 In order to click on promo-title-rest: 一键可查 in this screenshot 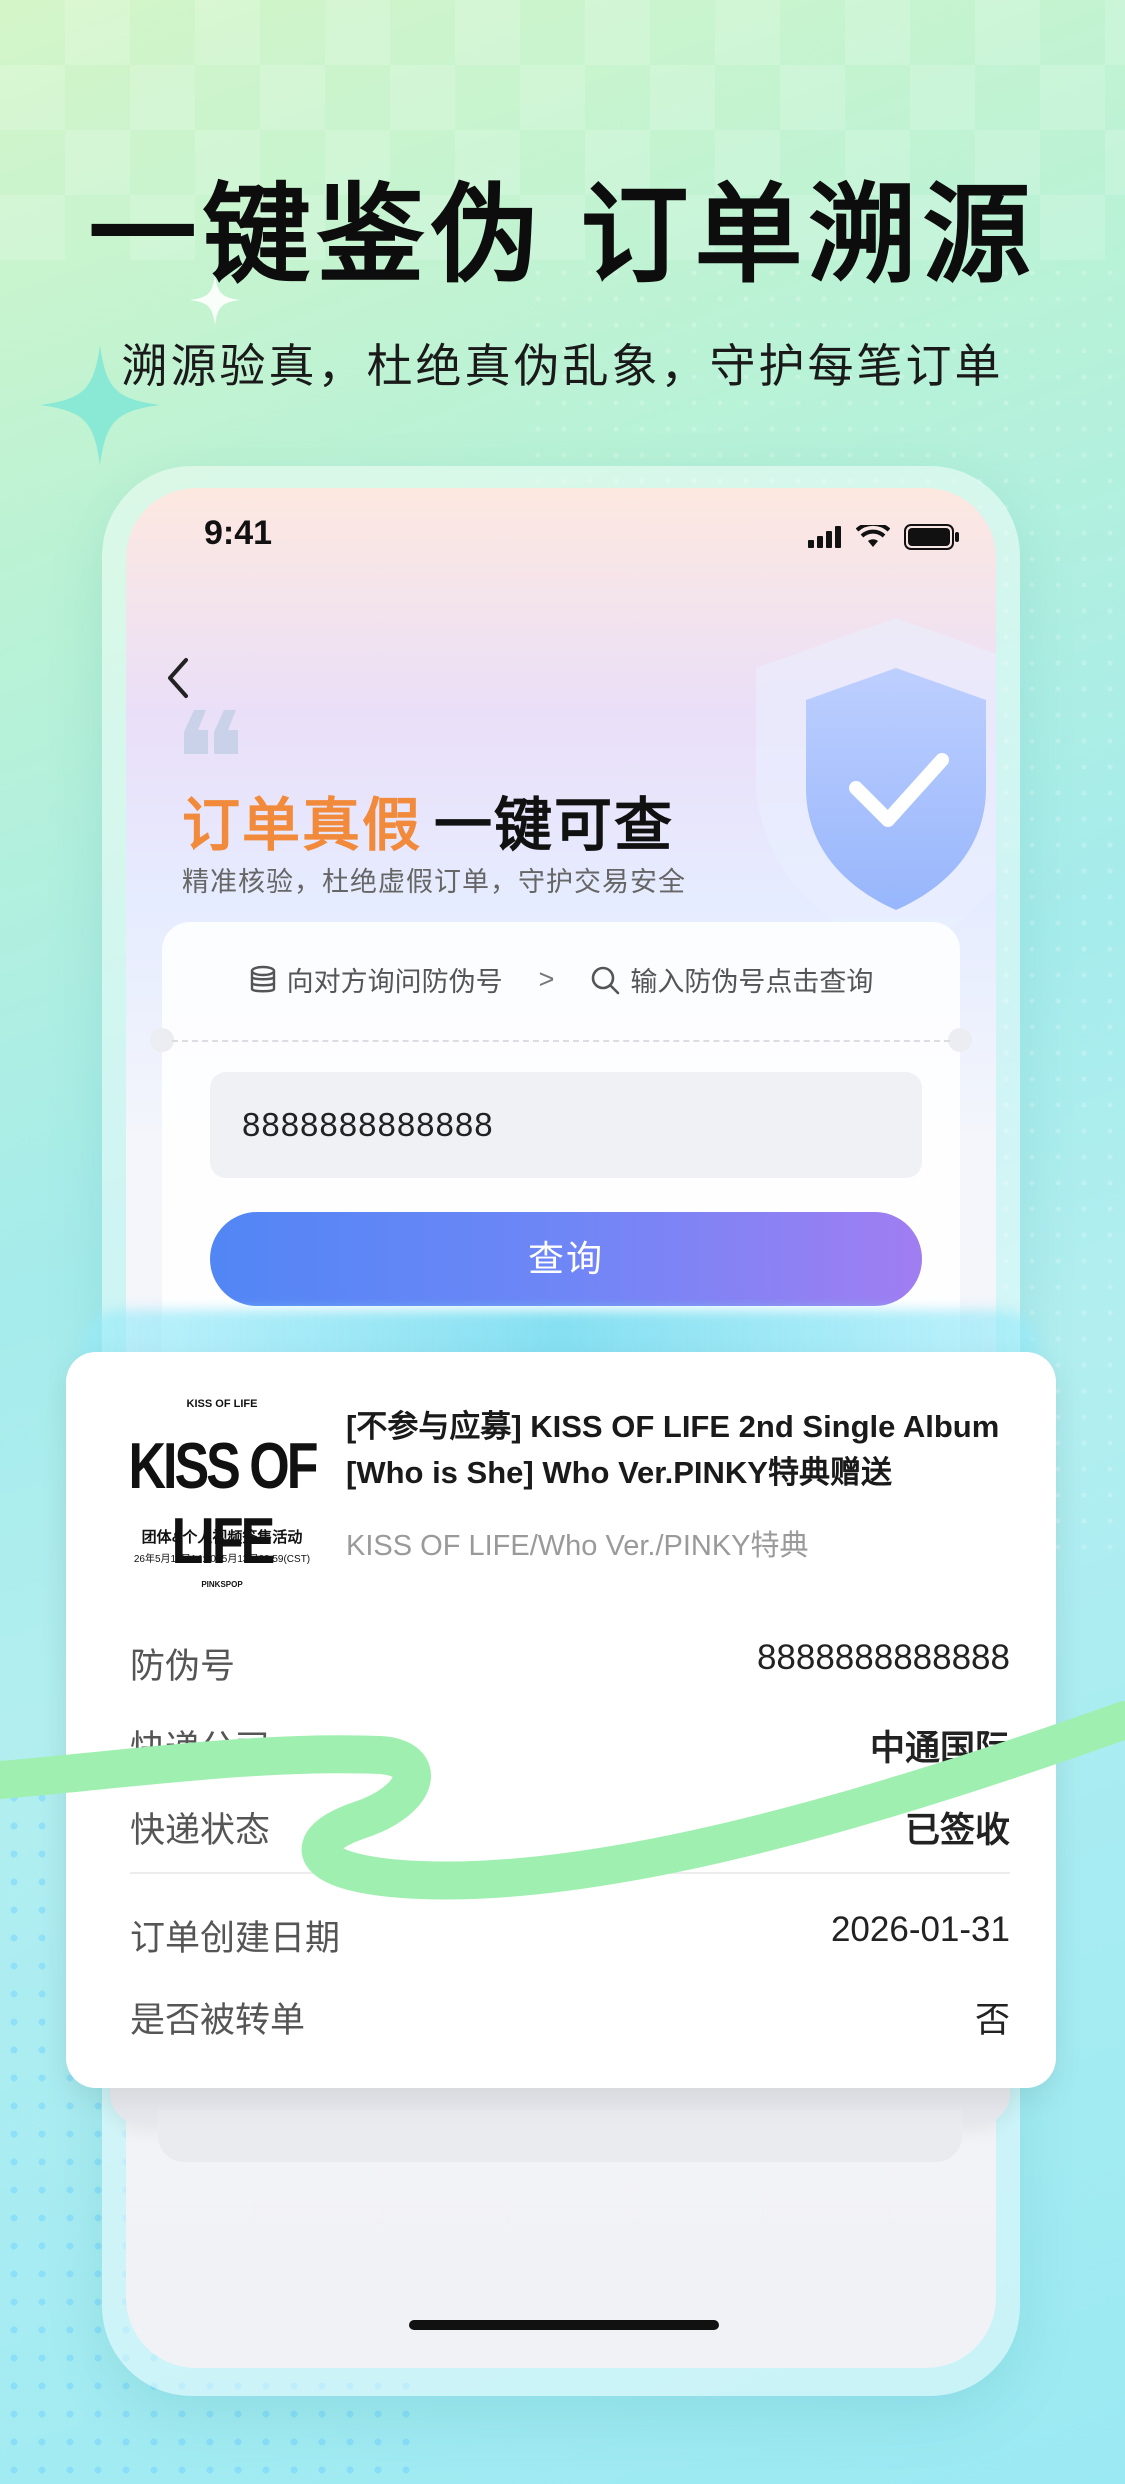, I will do `click(554, 825)`.